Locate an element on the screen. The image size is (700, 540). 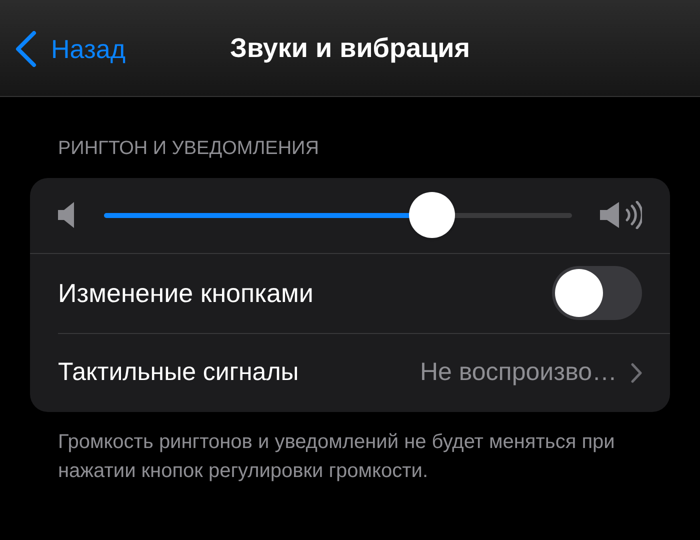
volume-slider is located at coordinates (338, 215).